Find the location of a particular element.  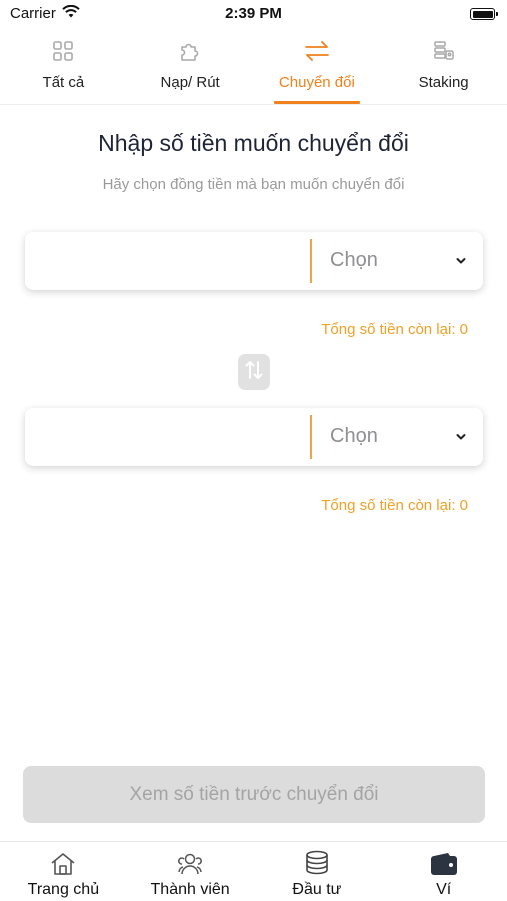

nav-home: Trang chủ is located at coordinates (63, 871).